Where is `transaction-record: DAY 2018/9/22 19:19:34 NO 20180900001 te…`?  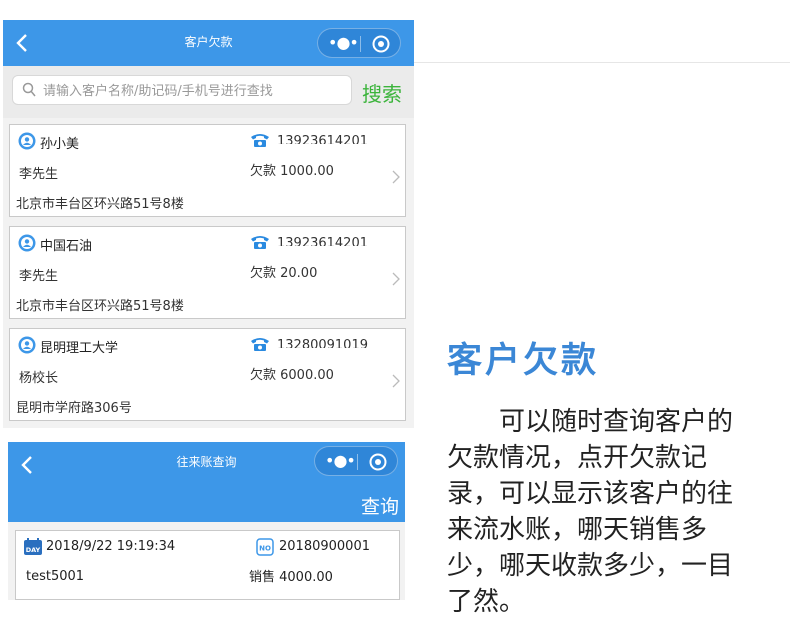 transaction-record: DAY 2018/9/22 19:19:34 NO 20180900001 te… is located at coordinates (207, 565).